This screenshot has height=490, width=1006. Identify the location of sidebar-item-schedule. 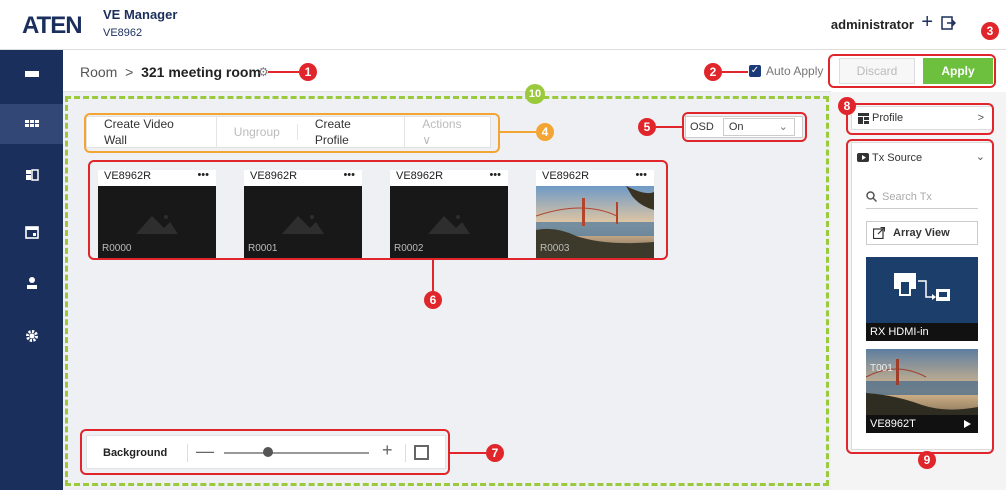
(31, 232).